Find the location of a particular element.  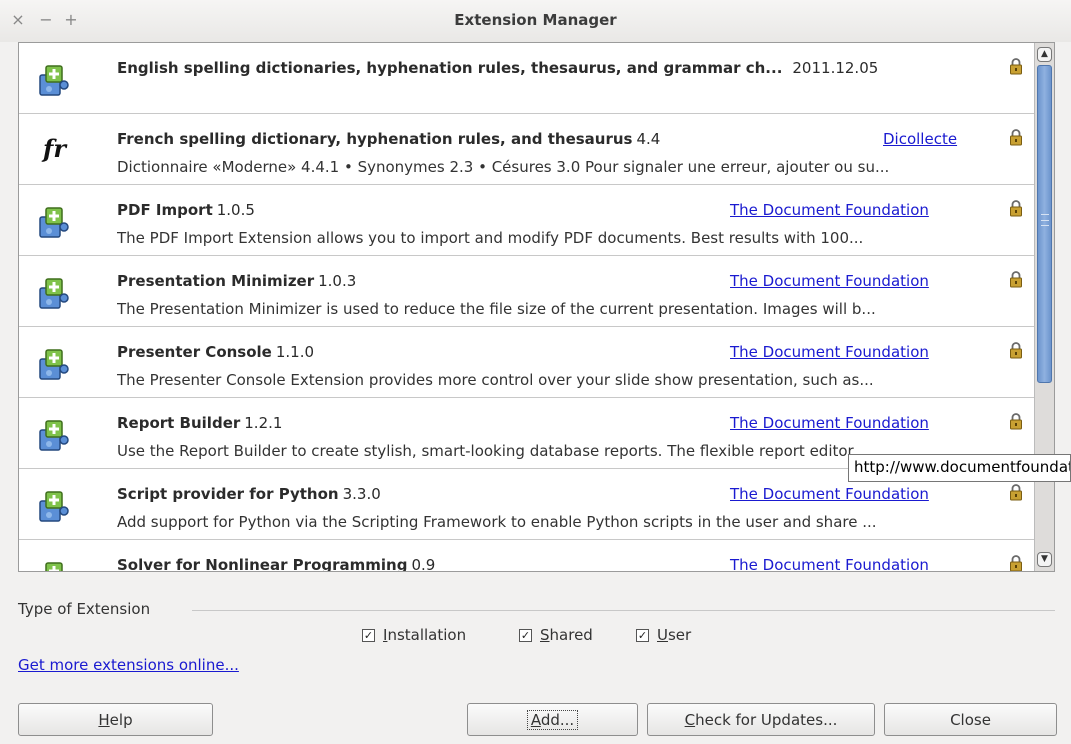

fr-icon: fr is located at coordinates (54, 148).